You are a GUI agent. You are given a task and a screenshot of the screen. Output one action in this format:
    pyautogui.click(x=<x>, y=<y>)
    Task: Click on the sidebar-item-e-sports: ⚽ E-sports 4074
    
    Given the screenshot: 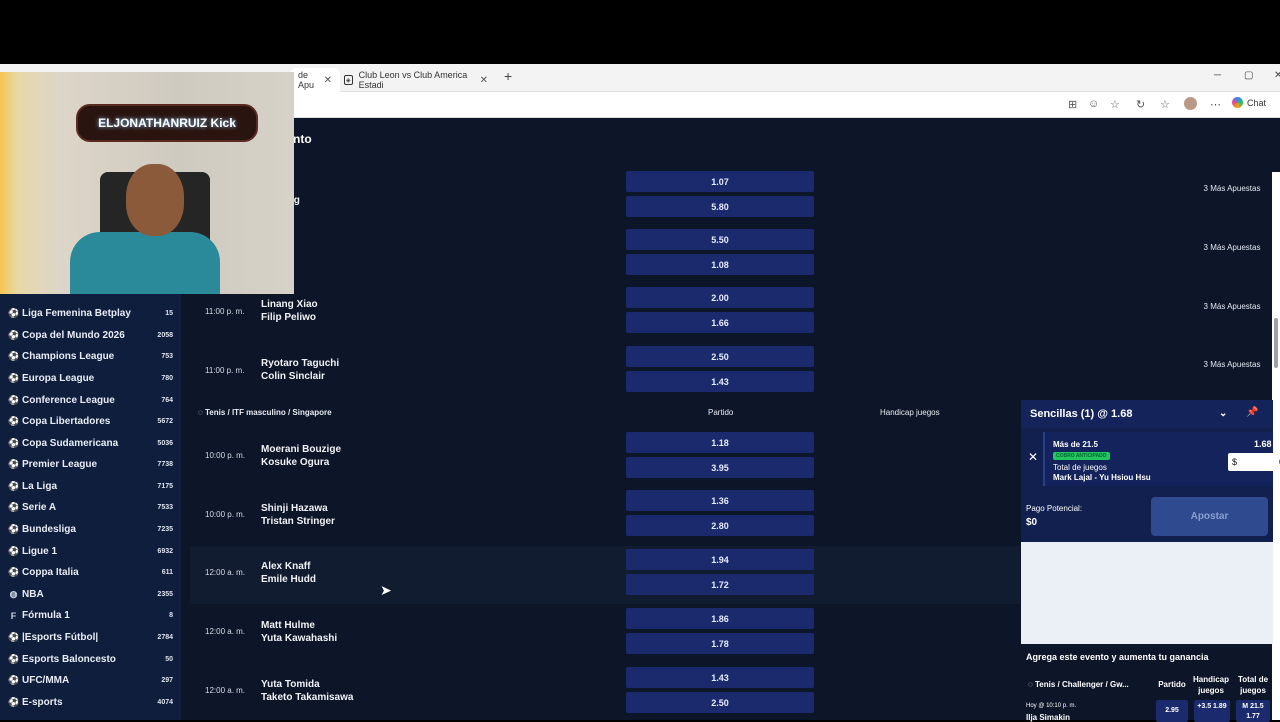 What is the action you would take?
    pyautogui.click(x=90, y=702)
    